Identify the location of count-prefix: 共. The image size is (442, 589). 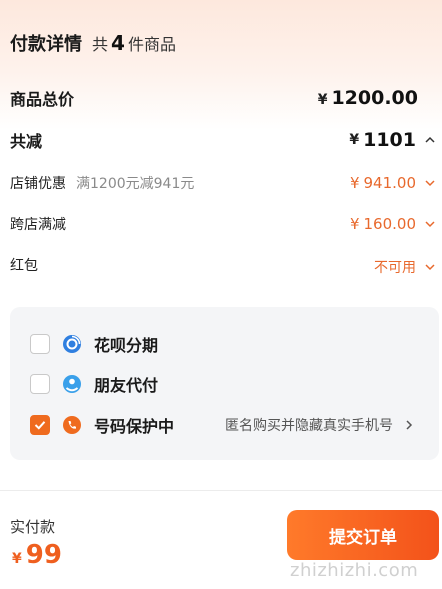
(100, 44).